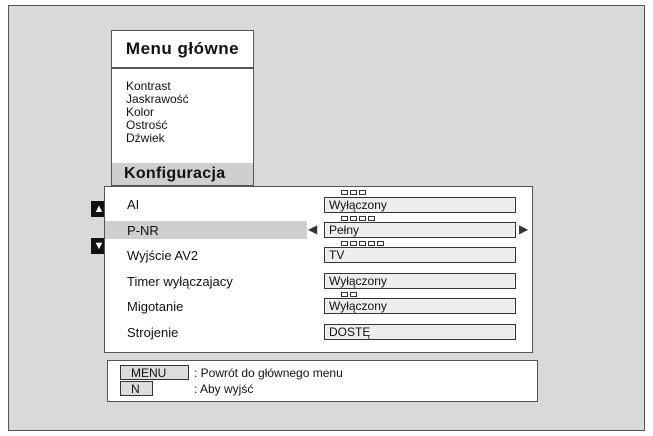  I want to click on main-menu-title: Menu główne, so click(182, 49).